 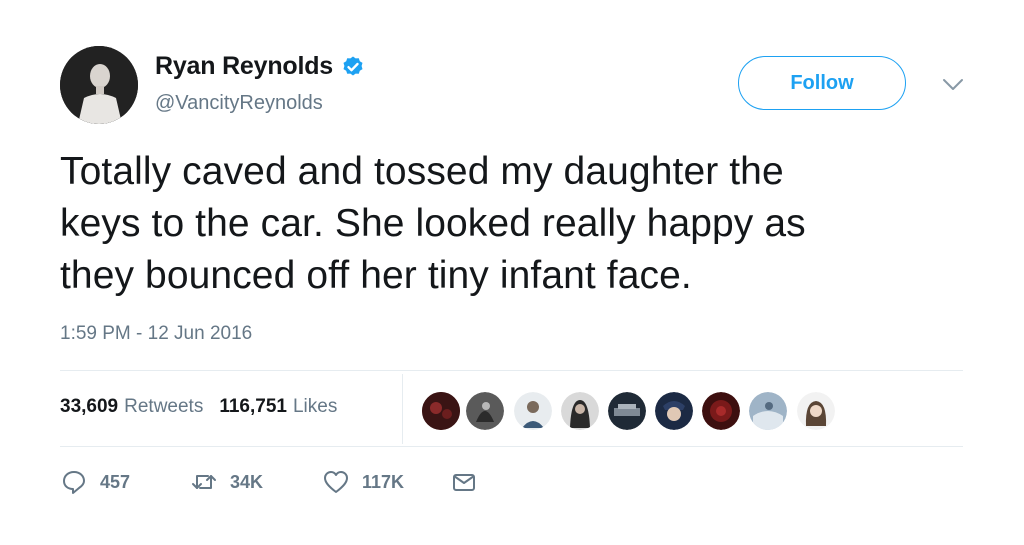 What do you see at coordinates (300, 485) in the screenshot?
I see `tweet-actions: 457 34K 117K` at bounding box center [300, 485].